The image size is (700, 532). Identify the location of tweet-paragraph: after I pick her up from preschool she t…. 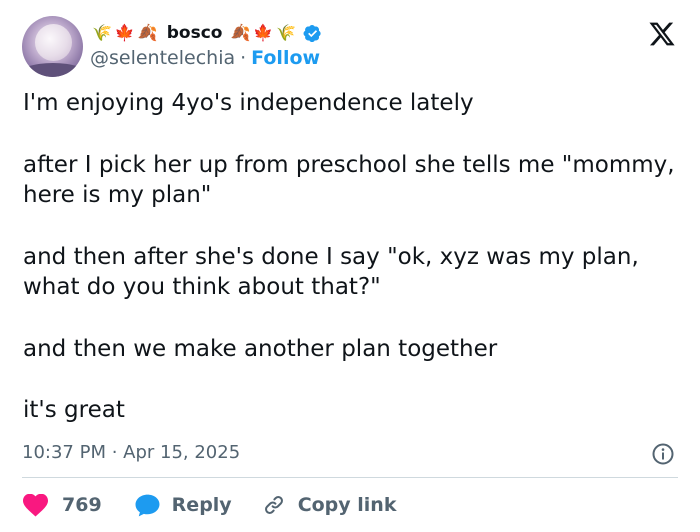
(349, 180).